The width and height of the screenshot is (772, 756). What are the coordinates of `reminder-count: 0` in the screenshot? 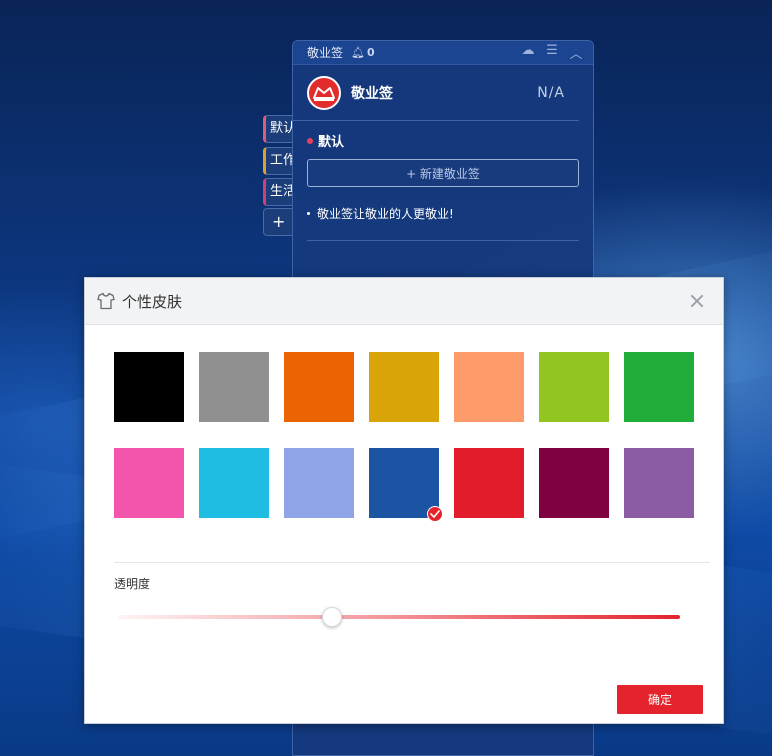 It's located at (370, 52).